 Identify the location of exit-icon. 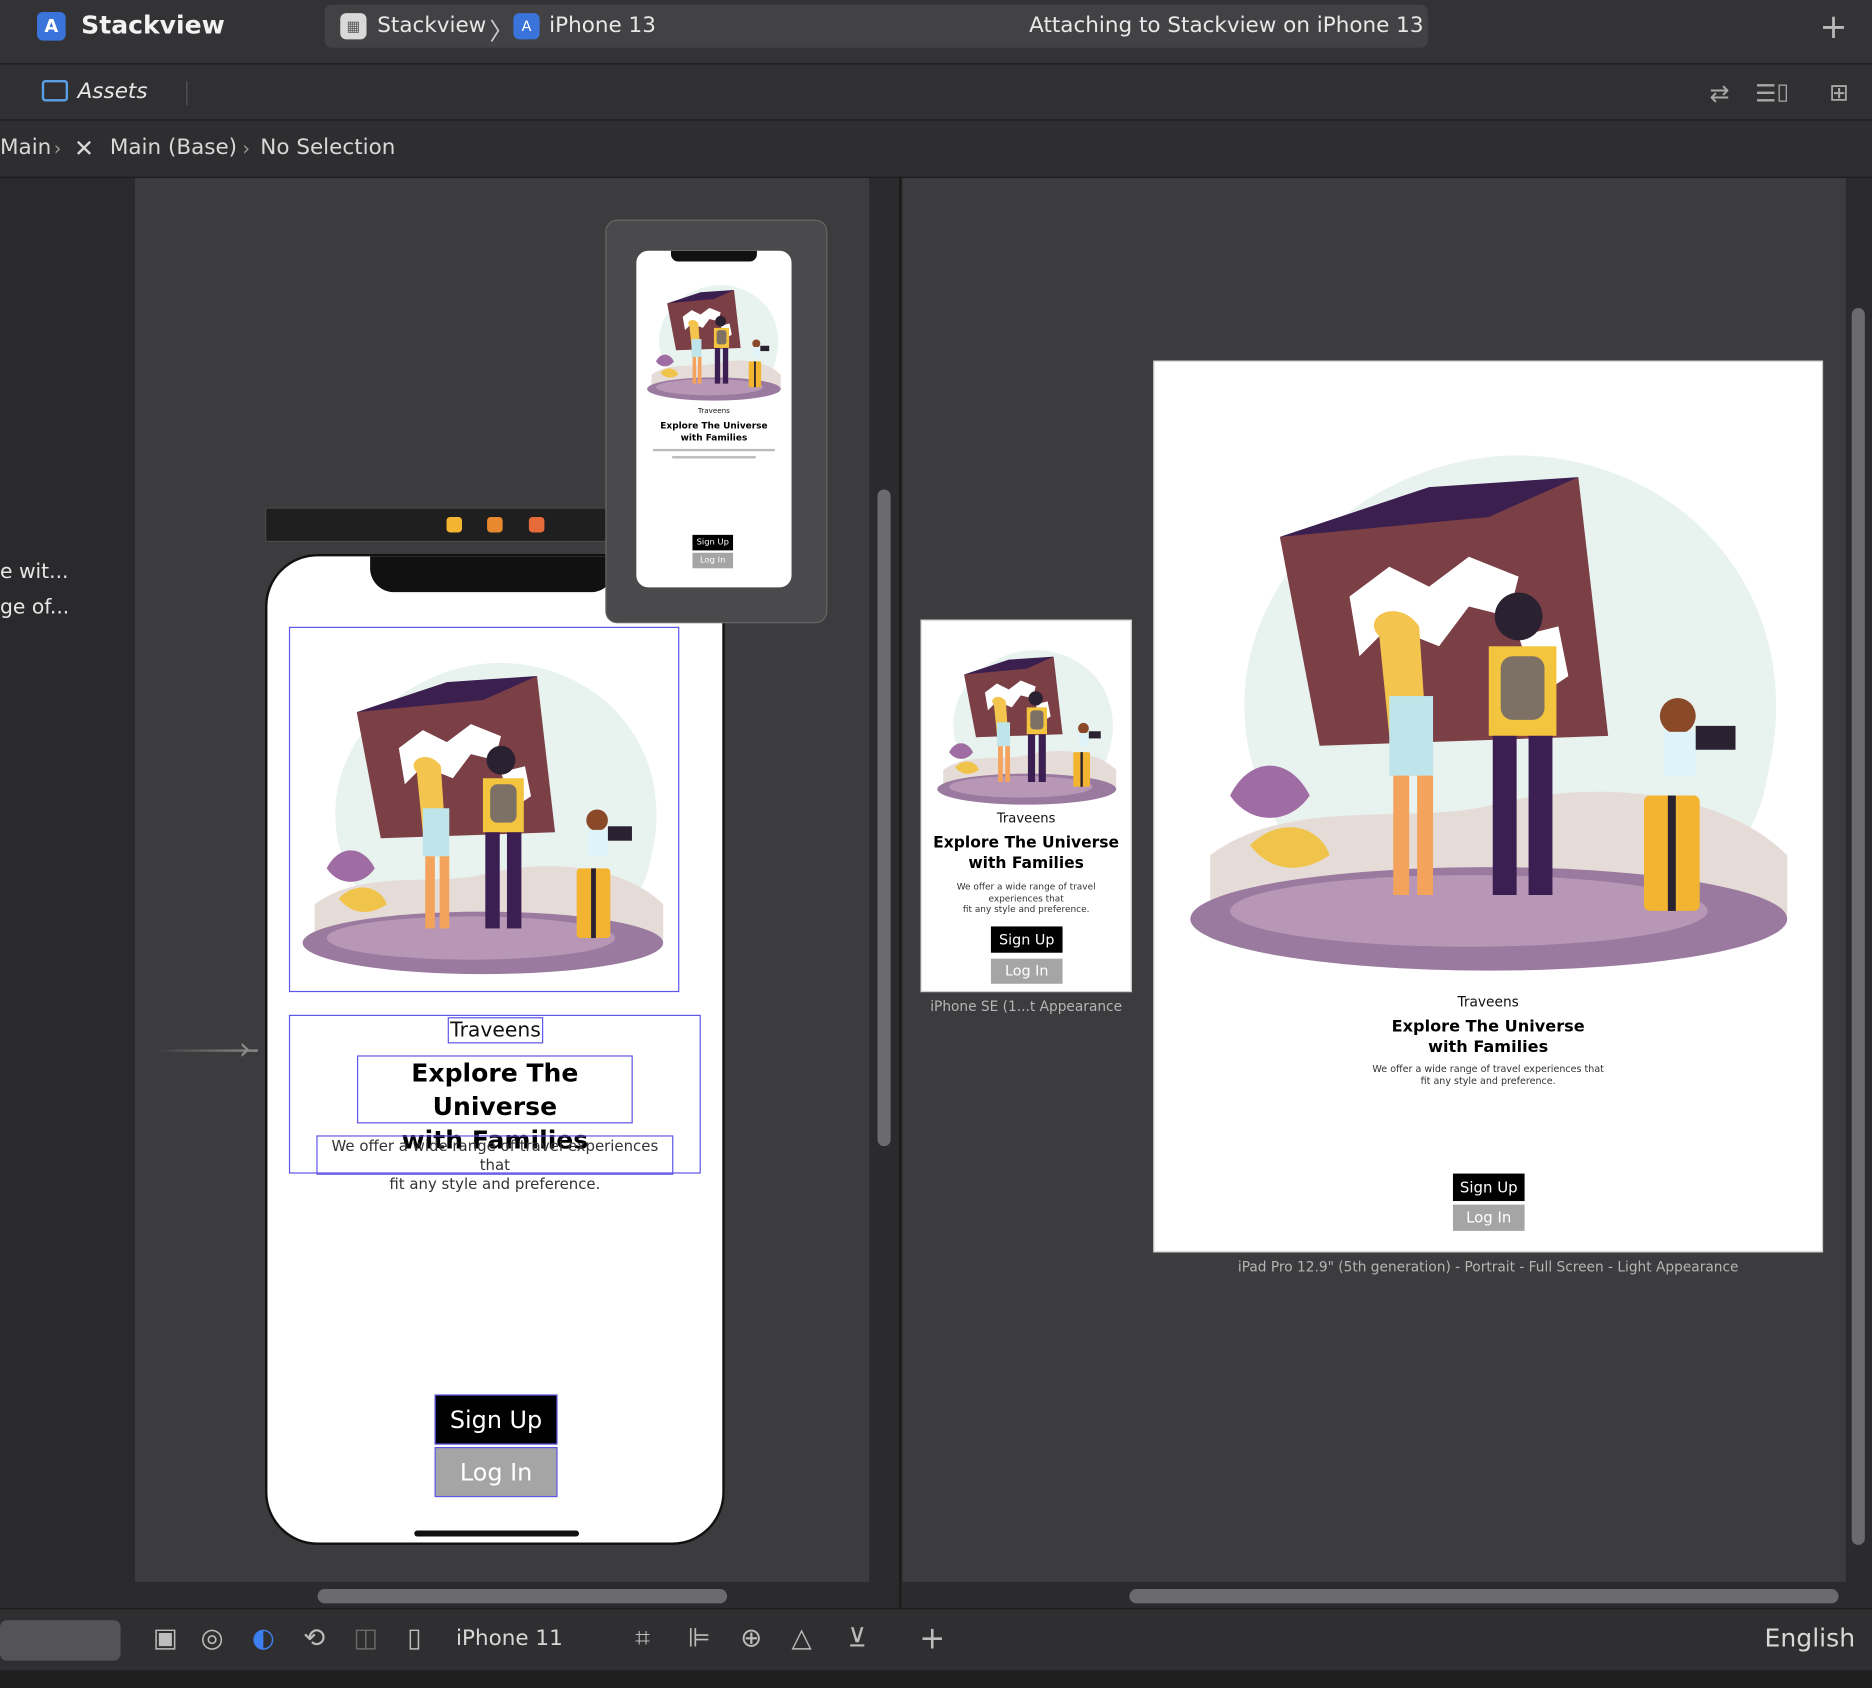
(536, 524).